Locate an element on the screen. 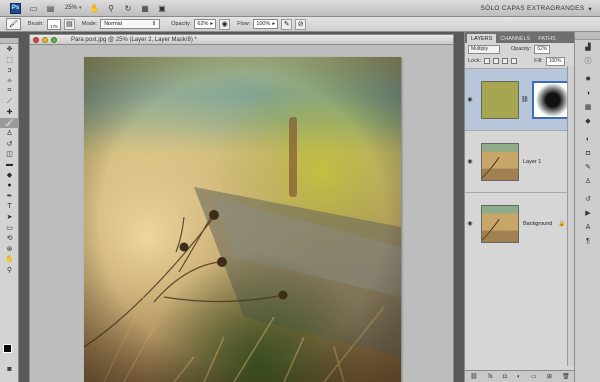 The height and width of the screenshot is (382, 600). lock-image-icon is located at coordinates (496, 61).